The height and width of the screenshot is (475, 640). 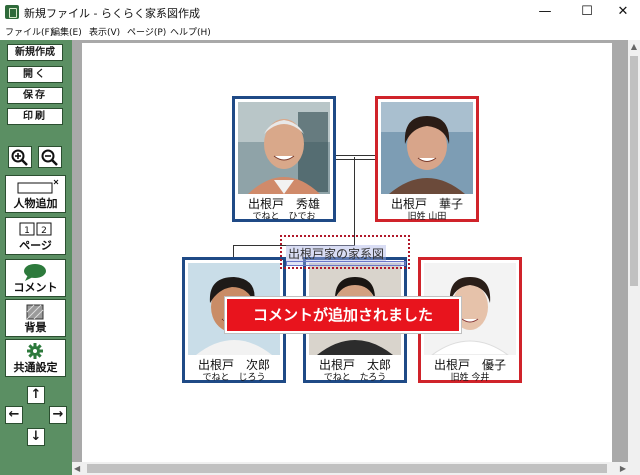 I want to click on zoom-in-icon, so click(x=19, y=157).